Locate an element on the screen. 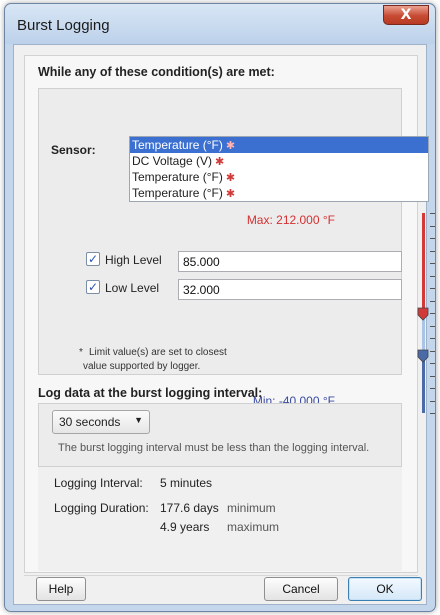  burst-interval-dropdown: 30 seconds ▼ is located at coordinates (101, 422).